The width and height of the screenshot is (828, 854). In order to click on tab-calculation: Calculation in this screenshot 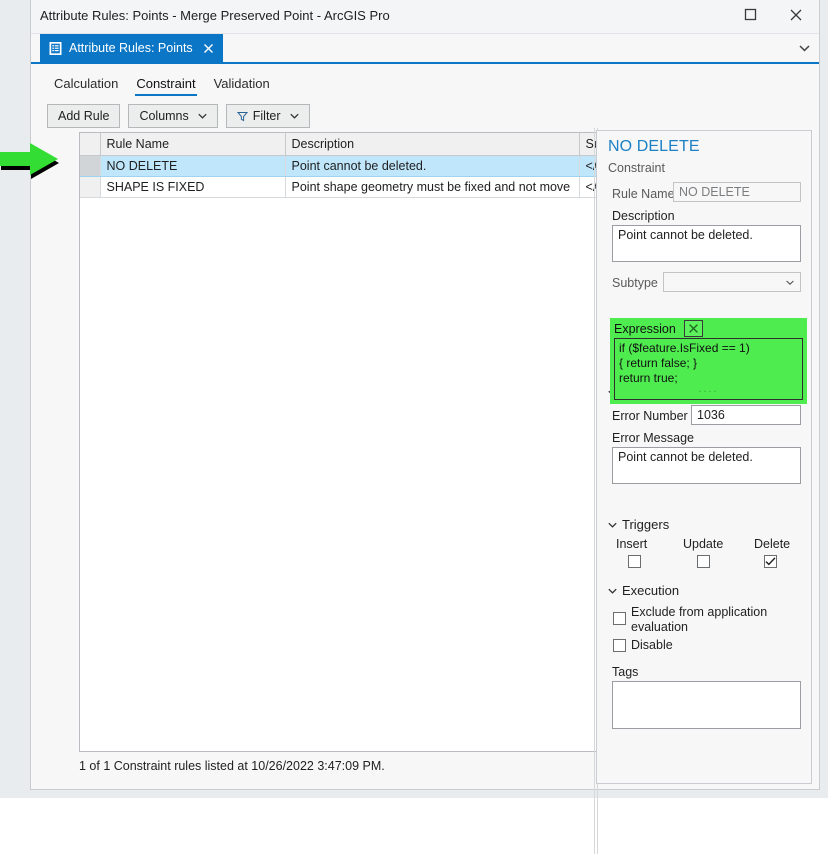, I will do `click(86, 85)`.